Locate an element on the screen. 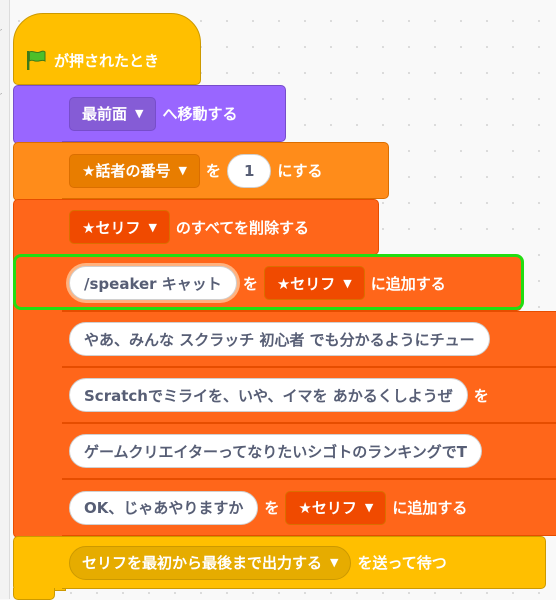 The height and width of the screenshot is (600, 556). green-flag-icon is located at coordinates (36, 60).